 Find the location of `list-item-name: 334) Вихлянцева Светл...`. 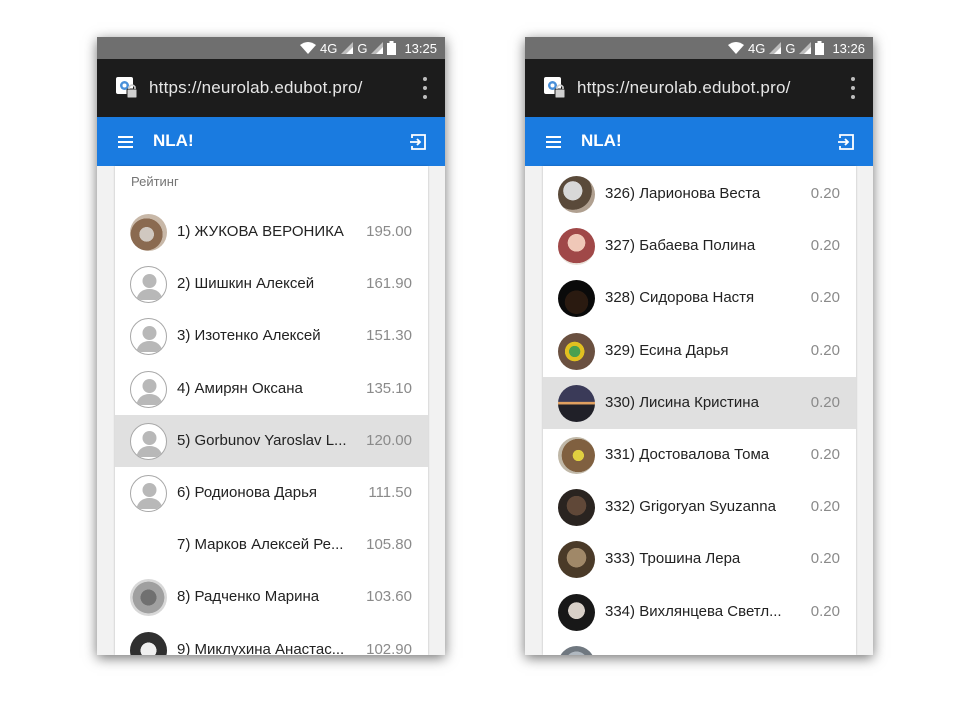

list-item-name: 334) Вихлянцева Светл... is located at coordinates (693, 611).